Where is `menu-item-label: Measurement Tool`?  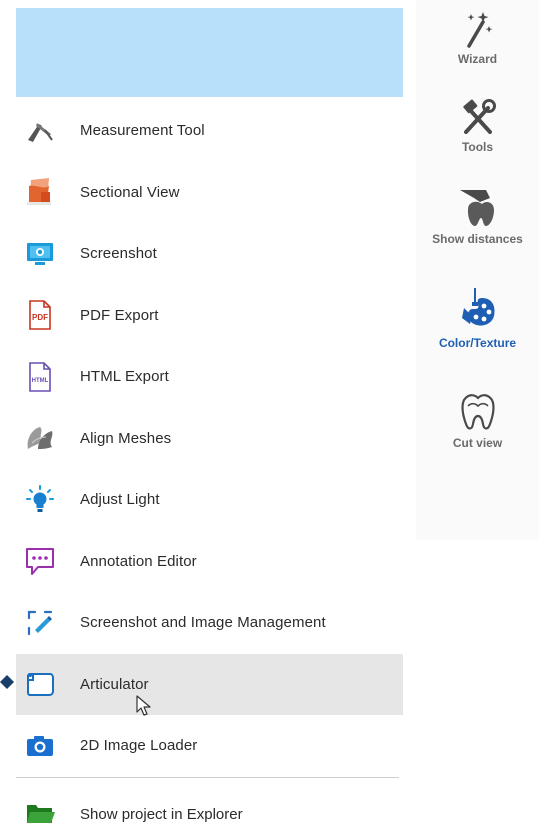
menu-item-label: Measurement Tool is located at coordinates (142, 131).